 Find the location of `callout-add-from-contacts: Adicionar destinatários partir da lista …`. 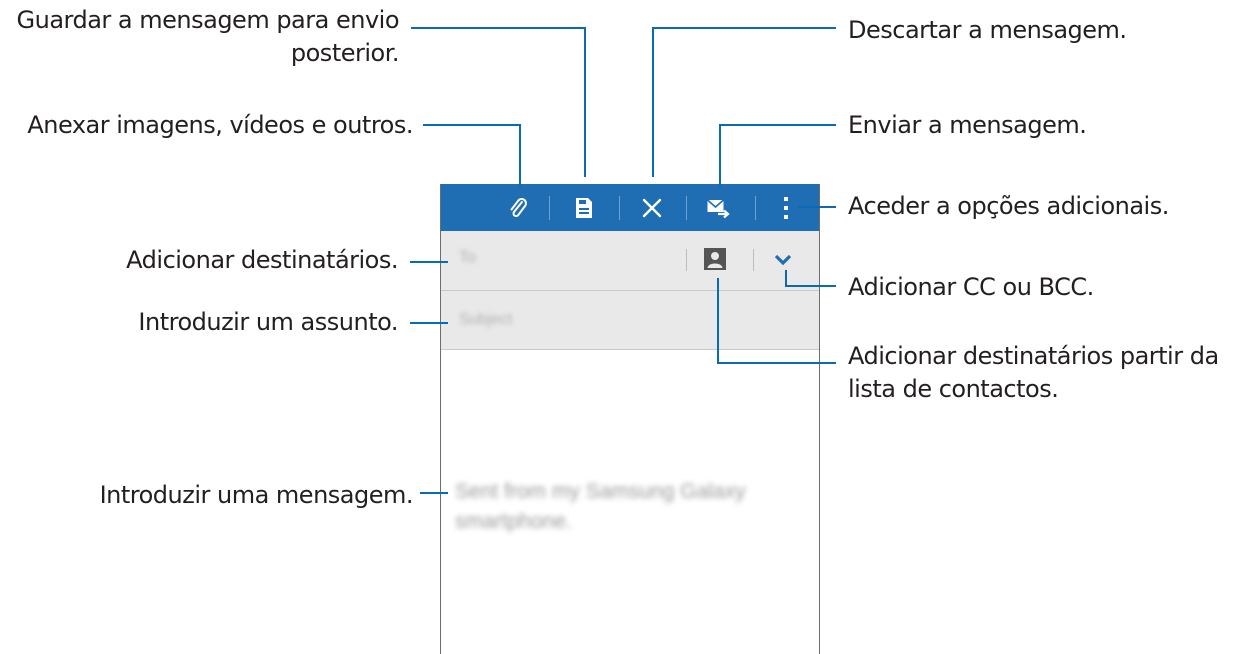

callout-add-from-contacts: Adicionar destinatários partir da lista … is located at coordinates (1033, 372).